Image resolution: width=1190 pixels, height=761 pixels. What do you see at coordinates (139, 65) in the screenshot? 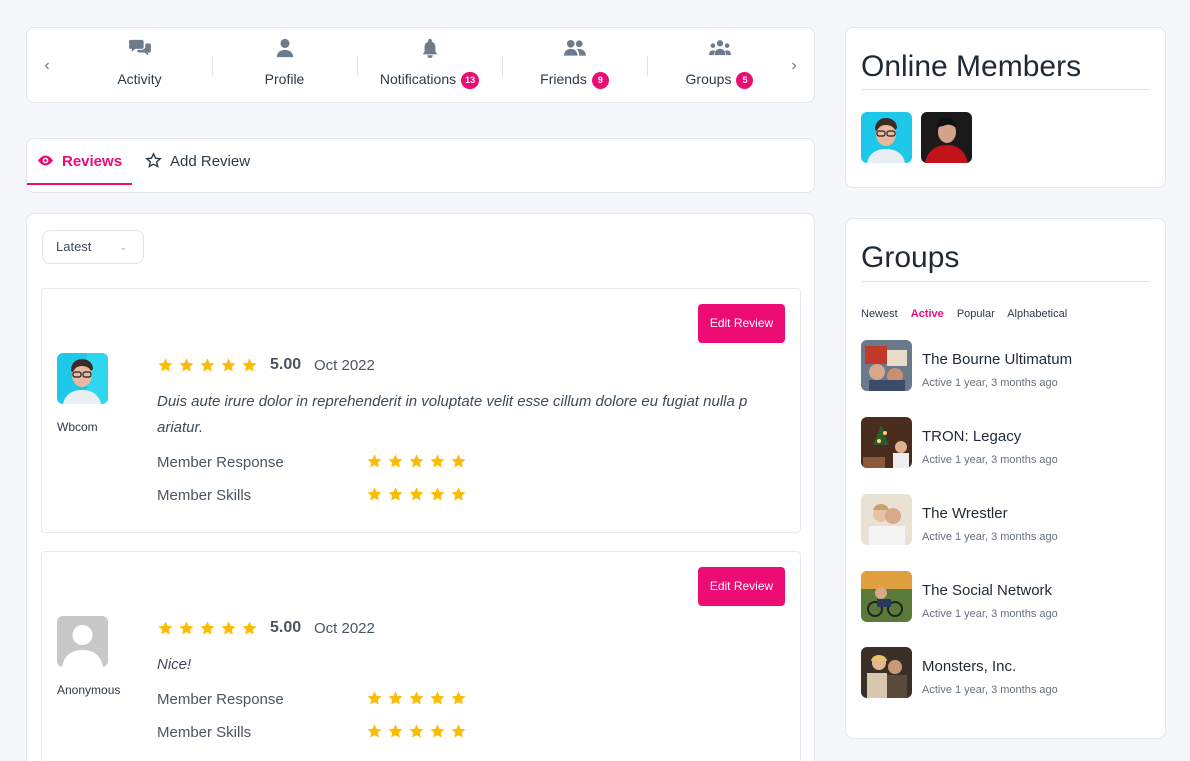
I see `nav-item-activity: Activity` at bounding box center [139, 65].